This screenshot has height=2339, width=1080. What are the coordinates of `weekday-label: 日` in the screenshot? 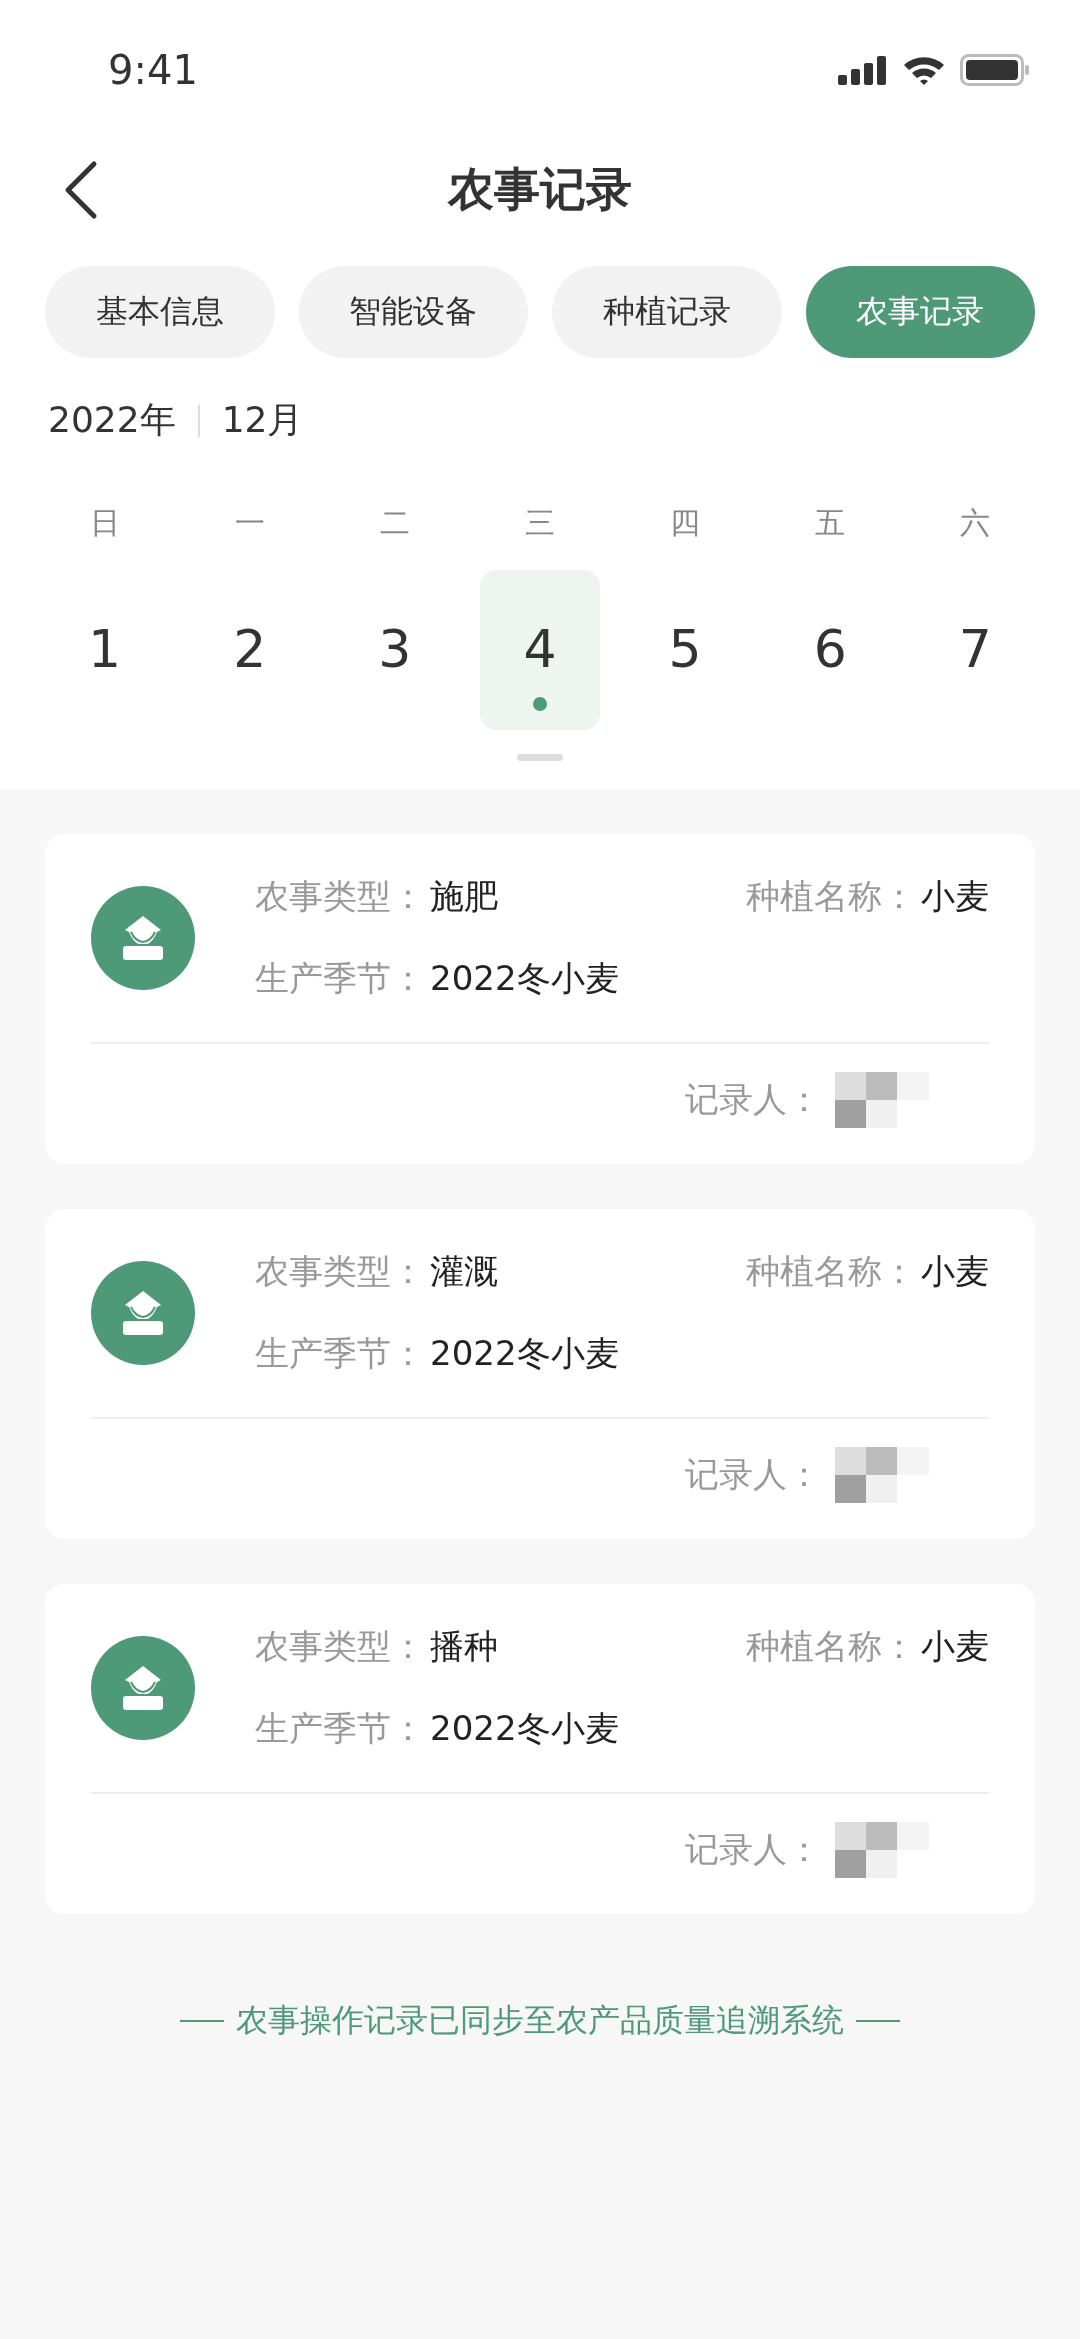 It's located at (104, 523).